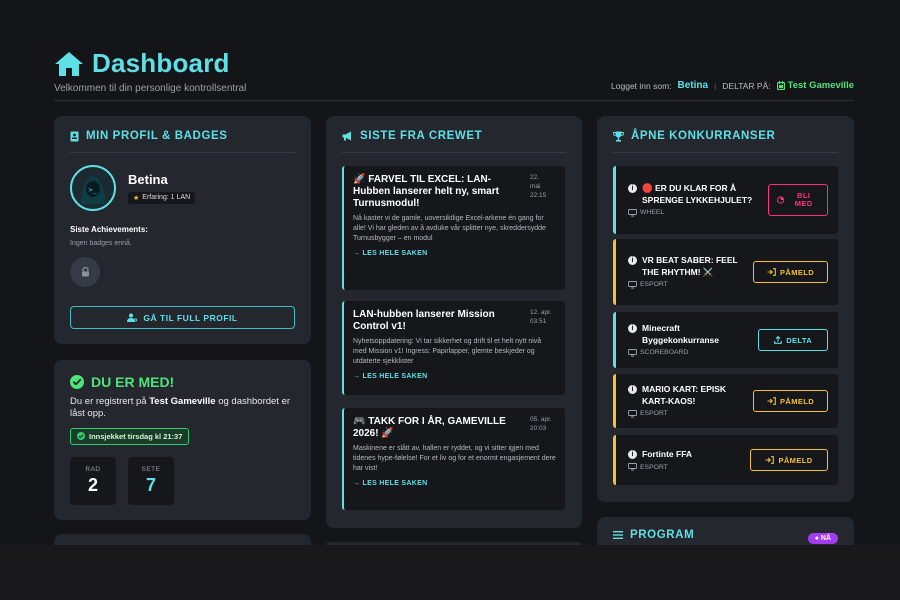 This screenshot has height=600, width=900. I want to click on page-bottom-margin, so click(450, 572).